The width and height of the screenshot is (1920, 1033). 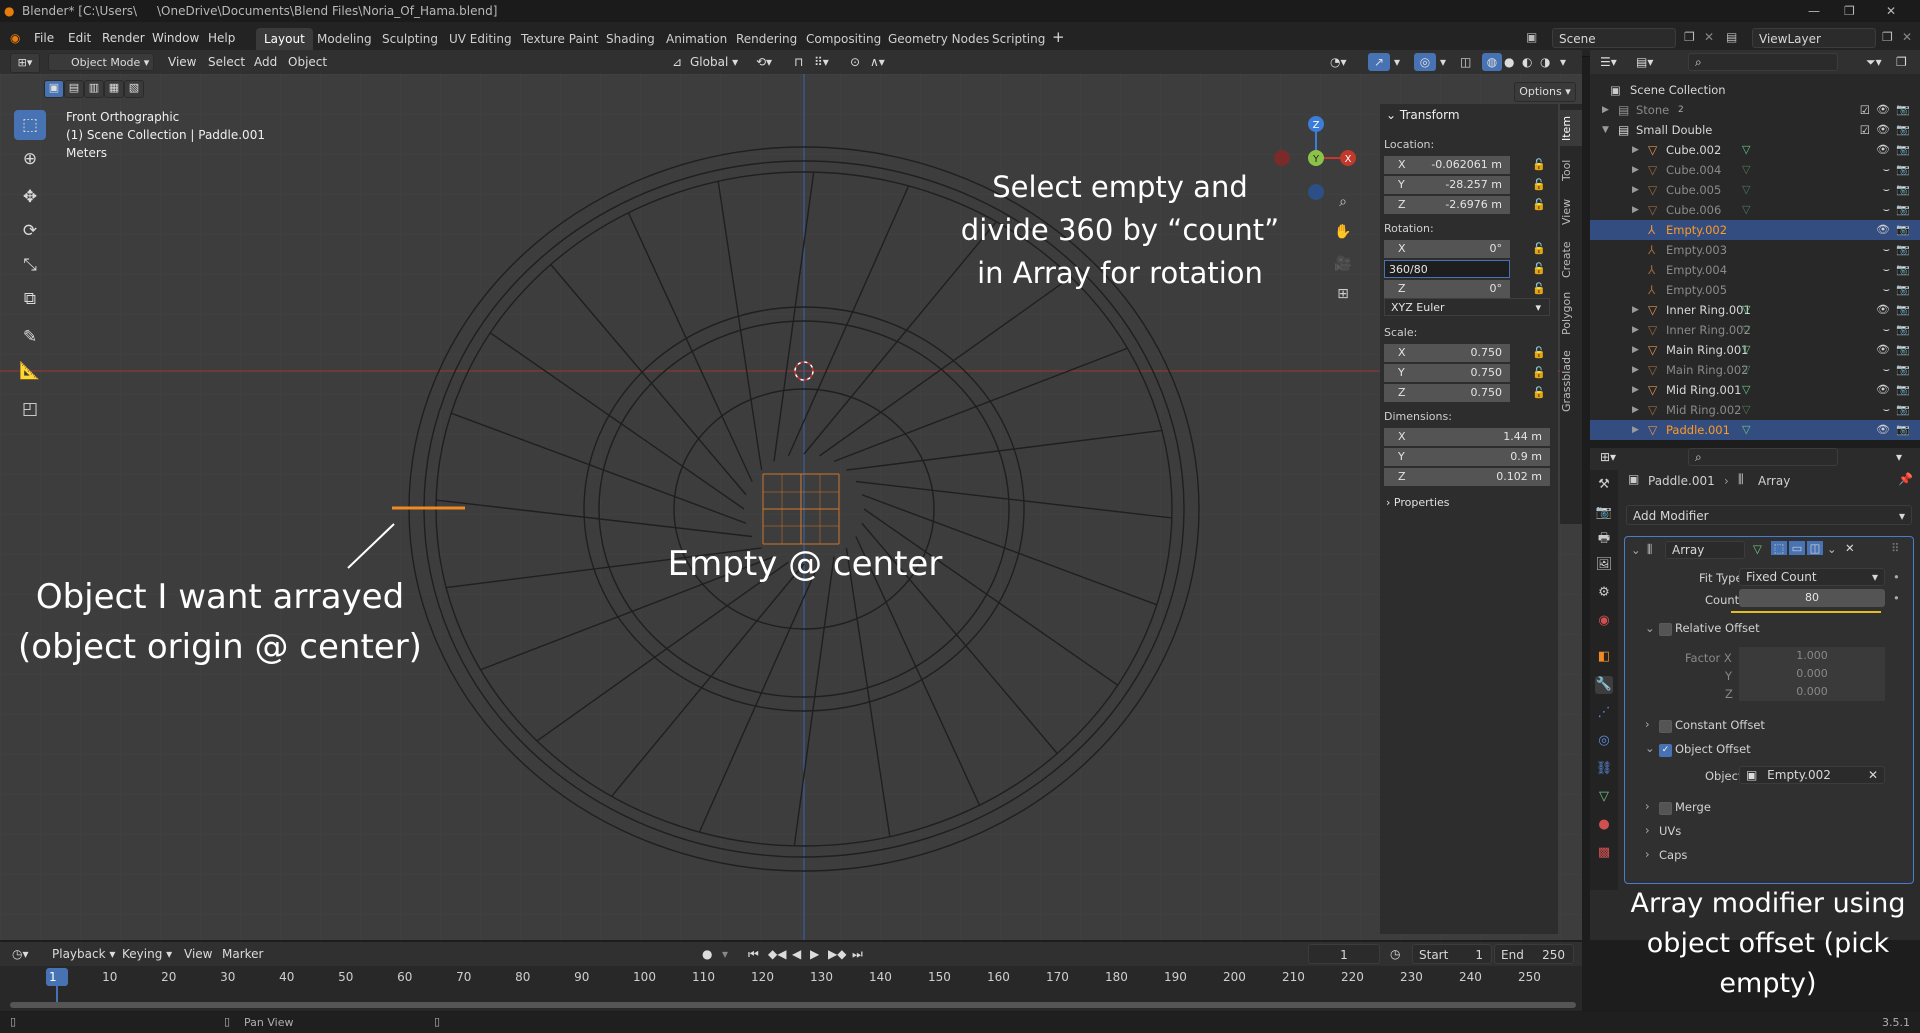 I want to click on scene-properties-icon: ⚙, so click(x=1604, y=593).